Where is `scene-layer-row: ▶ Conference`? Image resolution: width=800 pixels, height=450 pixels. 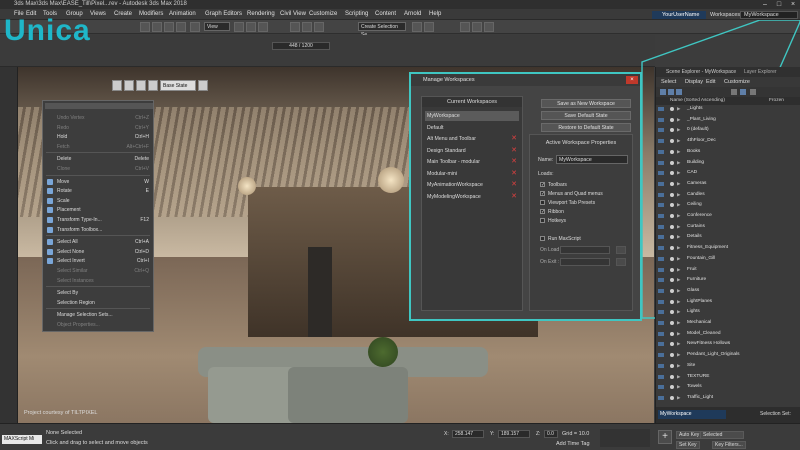 scene-layer-row: ▶ Conference is located at coordinates (728, 216).